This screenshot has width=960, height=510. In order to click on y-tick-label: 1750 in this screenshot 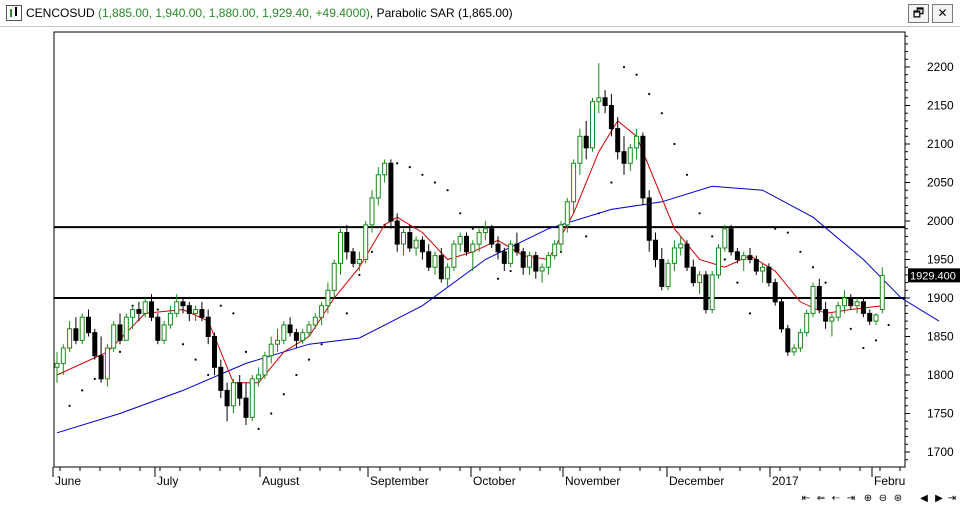, I will do `click(940, 414)`.